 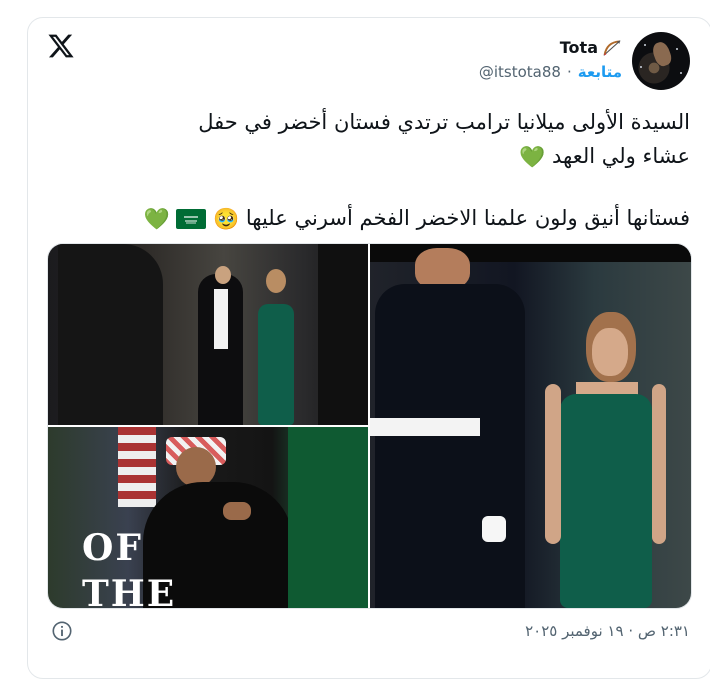 What do you see at coordinates (661, 61) in the screenshot?
I see `avatar` at bounding box center [661, 61].